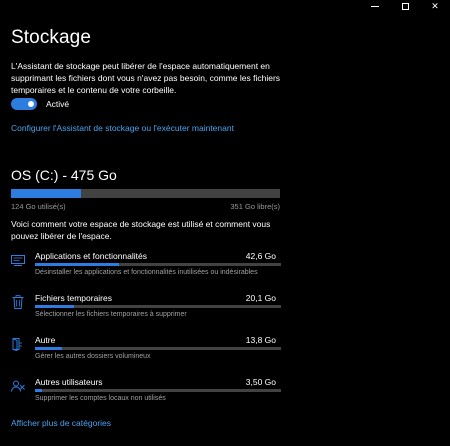 Image resolution: width=450 pixels, height=446 pixels. I want to click on users-icon, so click(18, 386).